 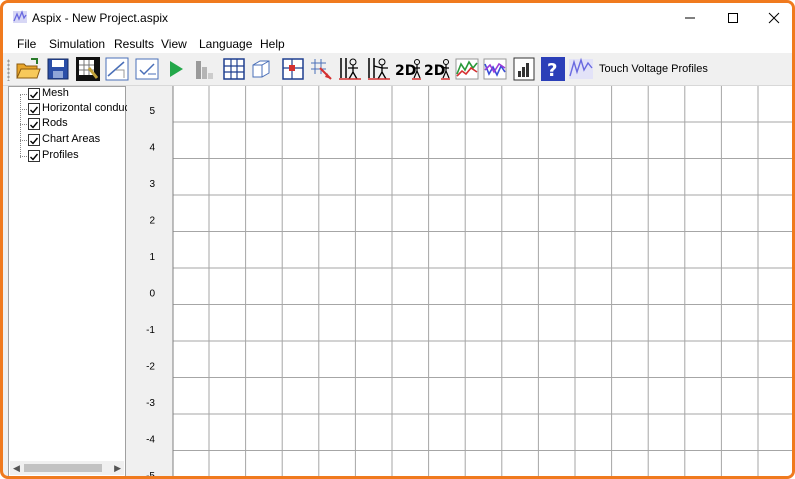 I want to click on y-tick-label: 2, so click(x=152, y=221).